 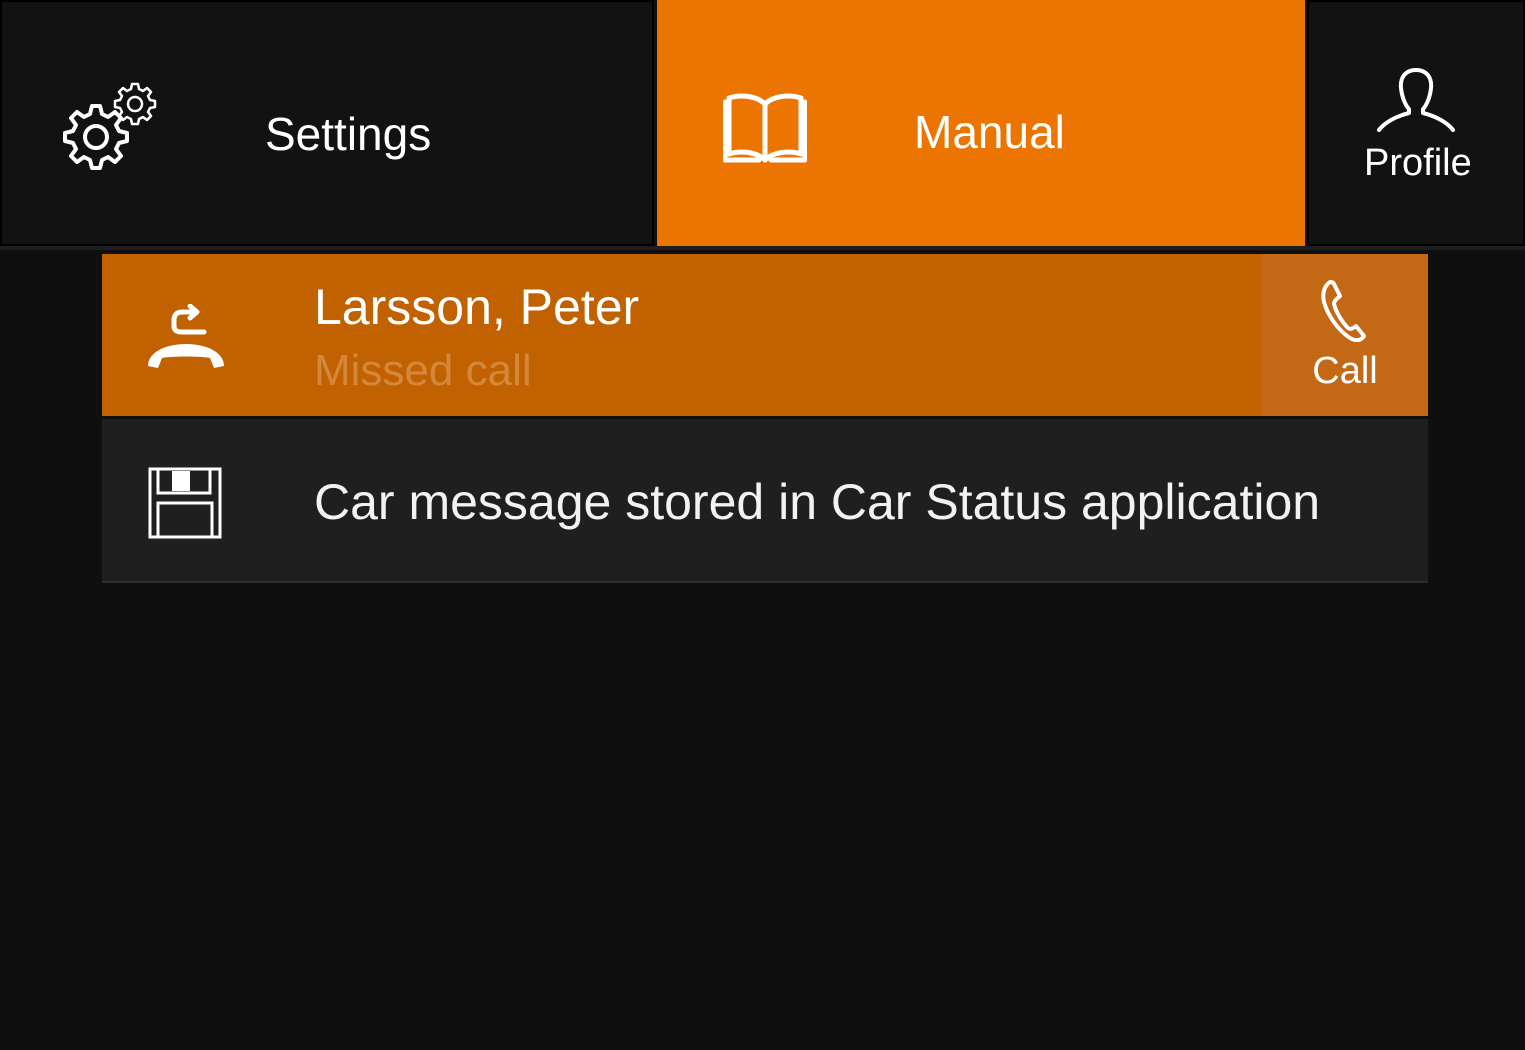 What do you see at coordinates (762, 248) in the screenshot?
I see `top-bar-divider` at bounding box center [762, 248].